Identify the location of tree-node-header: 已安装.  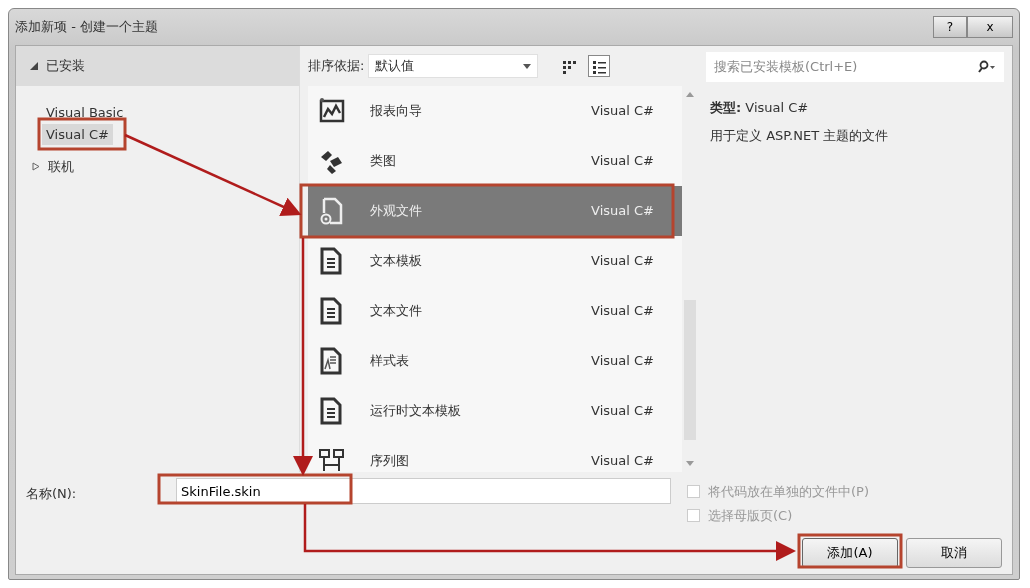
(157, 66).